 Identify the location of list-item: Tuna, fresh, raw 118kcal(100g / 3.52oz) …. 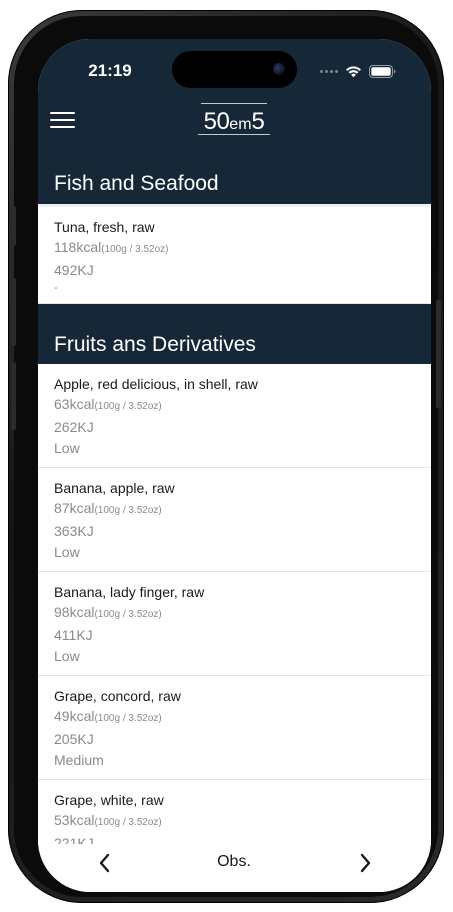
(234, 255).